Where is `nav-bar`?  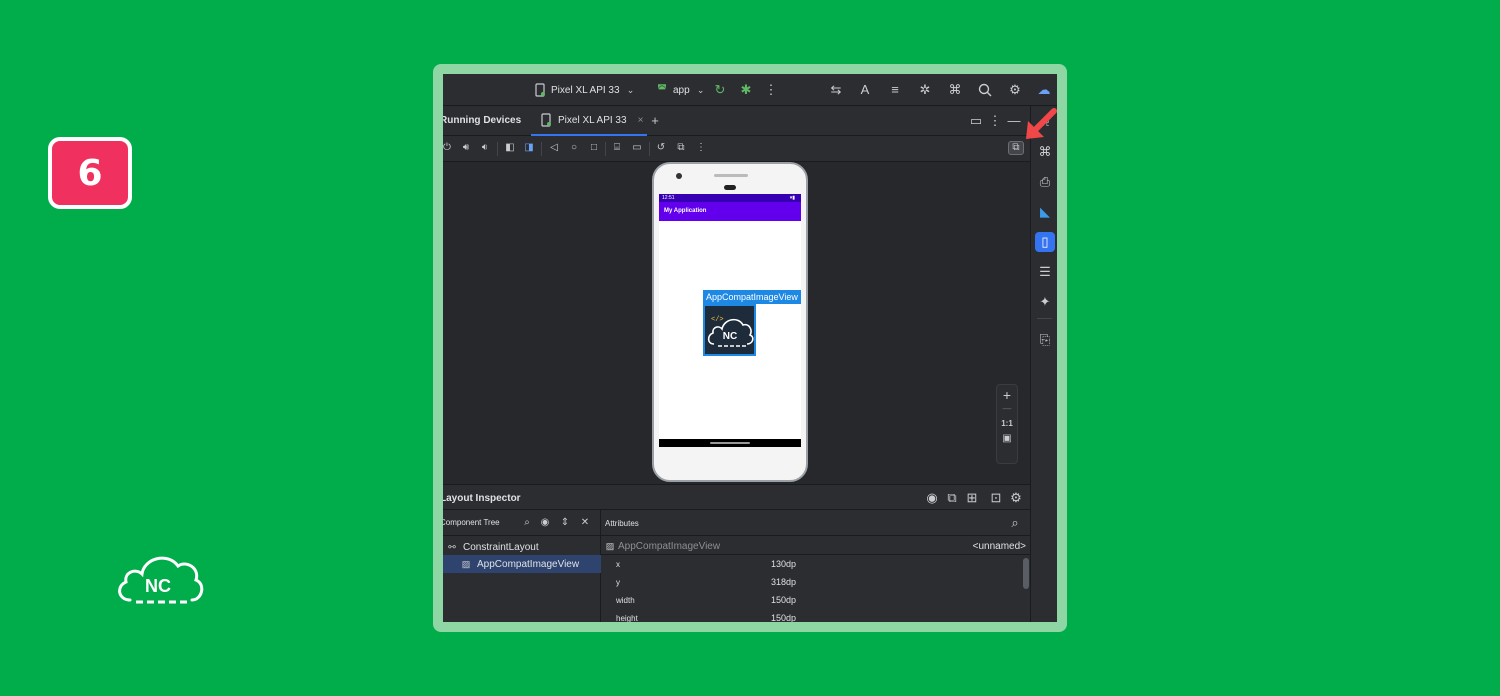
nav-bar is located at coordinates (730, 443).